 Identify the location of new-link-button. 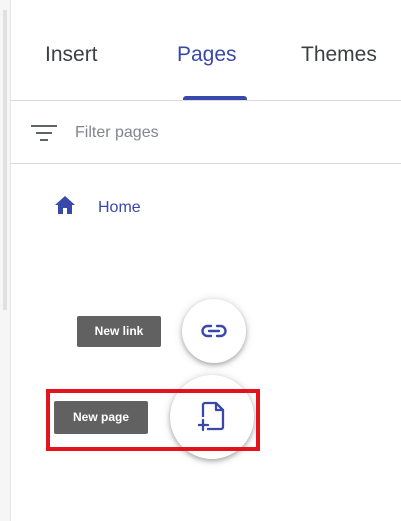
(214, 331).